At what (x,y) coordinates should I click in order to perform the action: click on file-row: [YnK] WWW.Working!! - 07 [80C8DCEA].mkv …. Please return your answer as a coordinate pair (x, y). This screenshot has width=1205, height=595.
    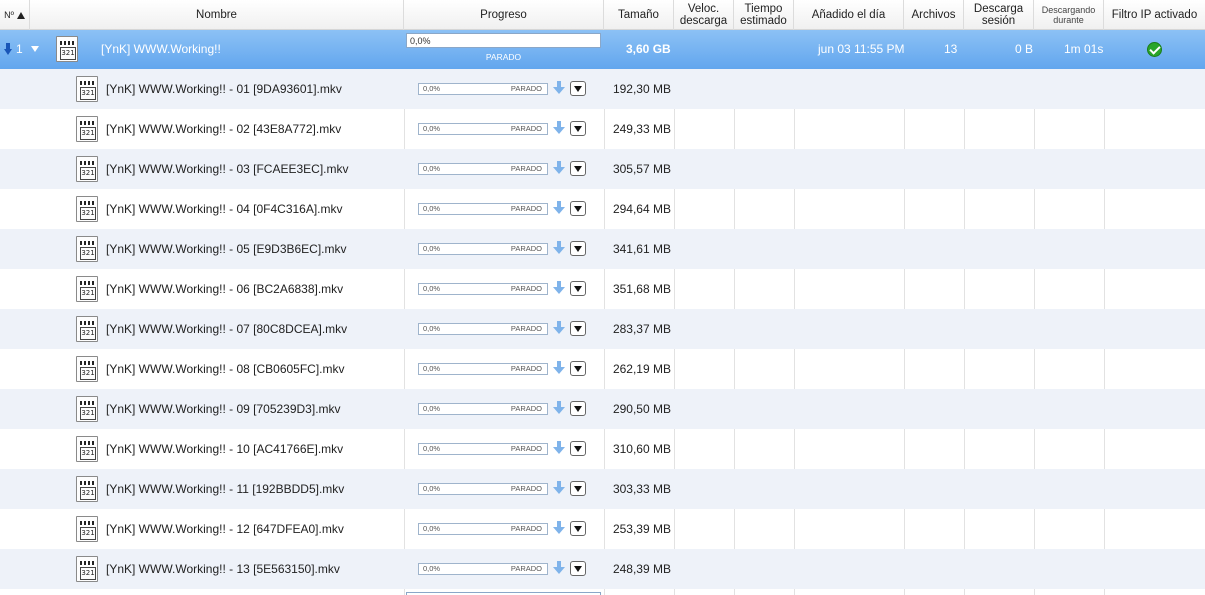
    Looking at the image, I should click on (602, 329).